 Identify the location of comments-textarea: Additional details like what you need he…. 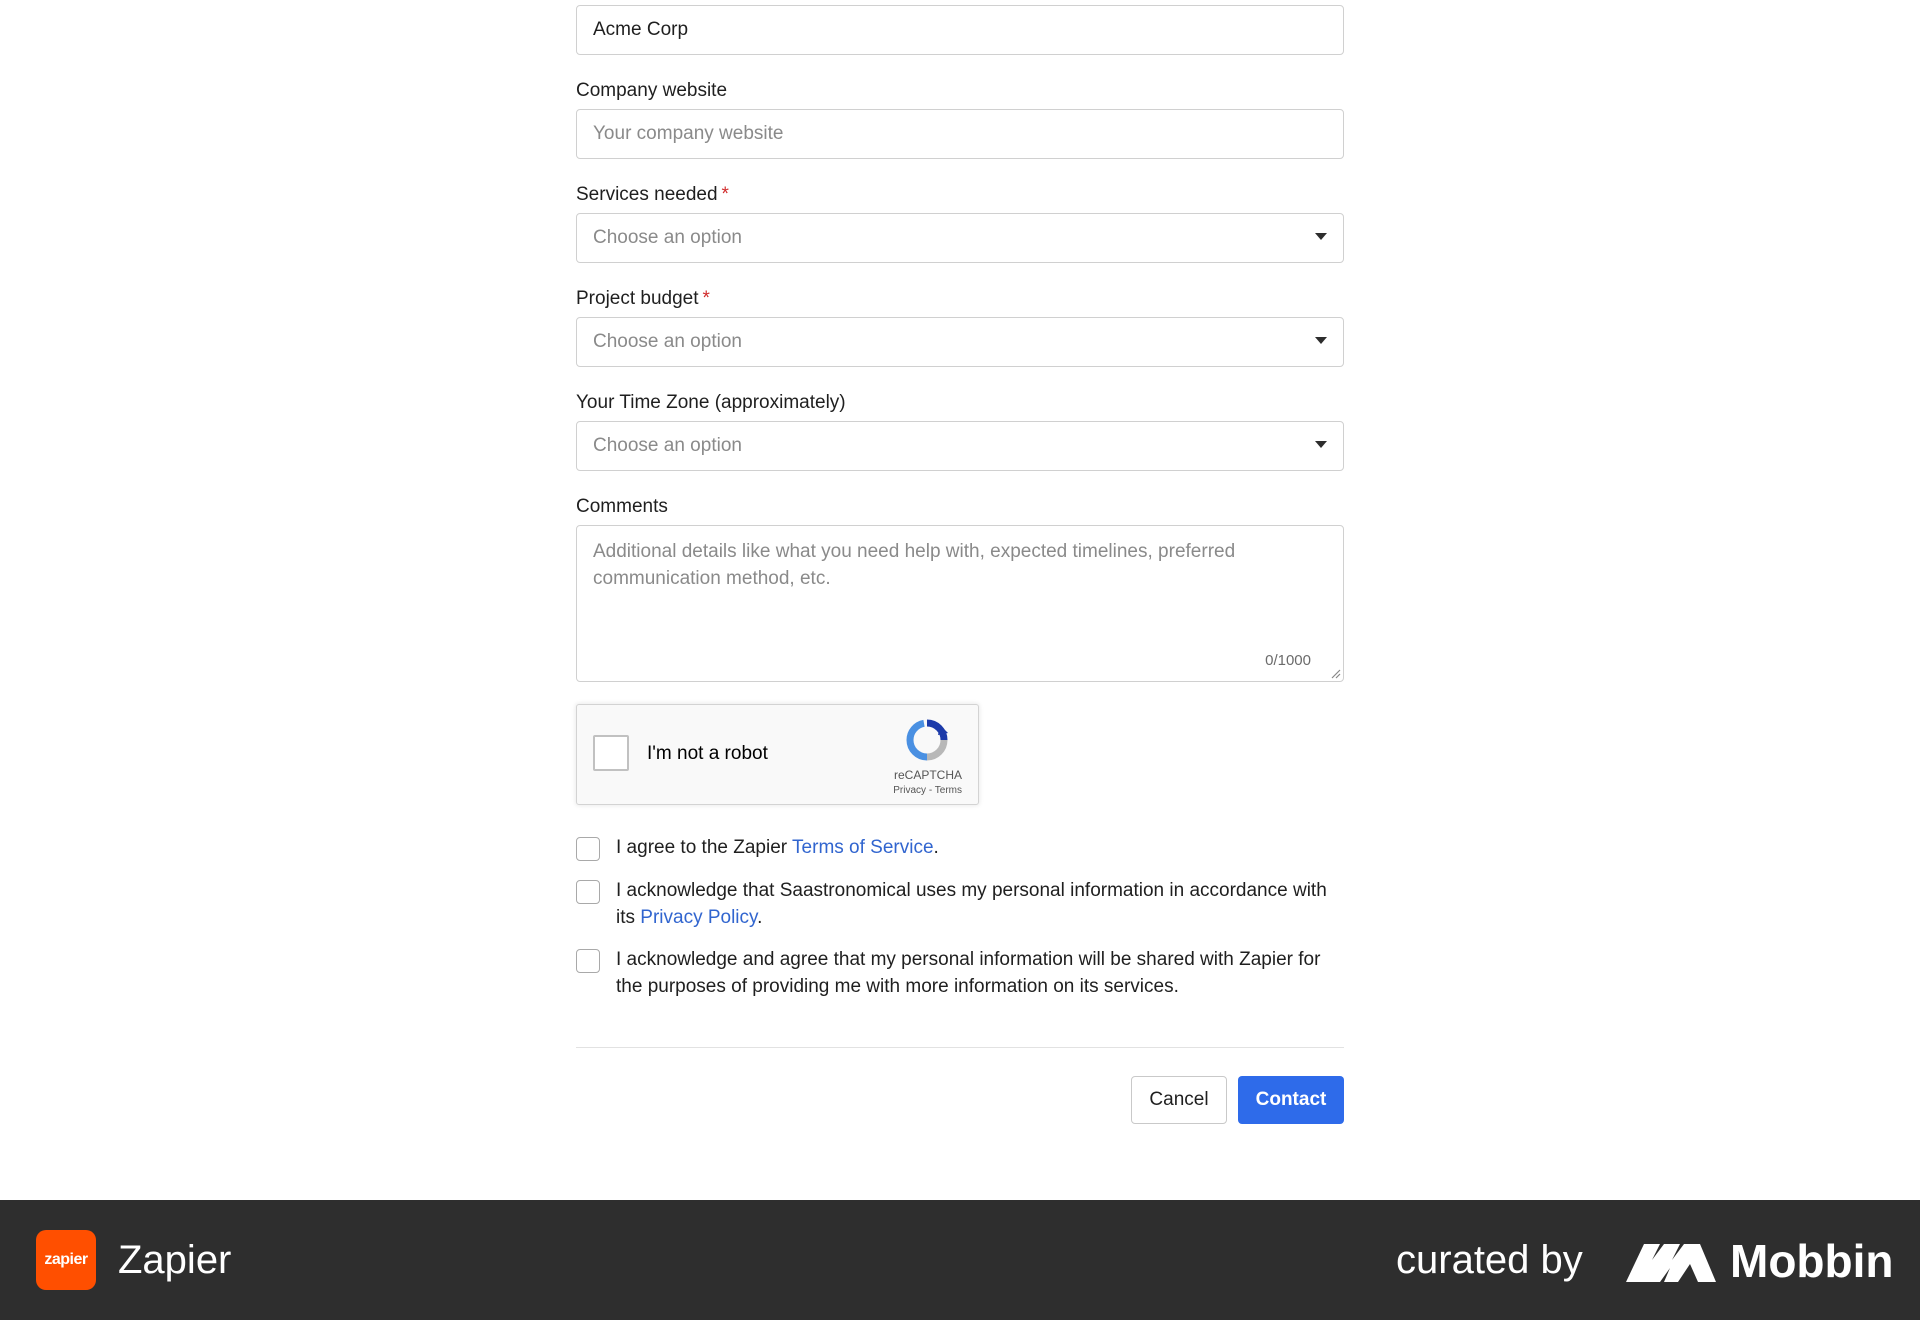
(960, 603).